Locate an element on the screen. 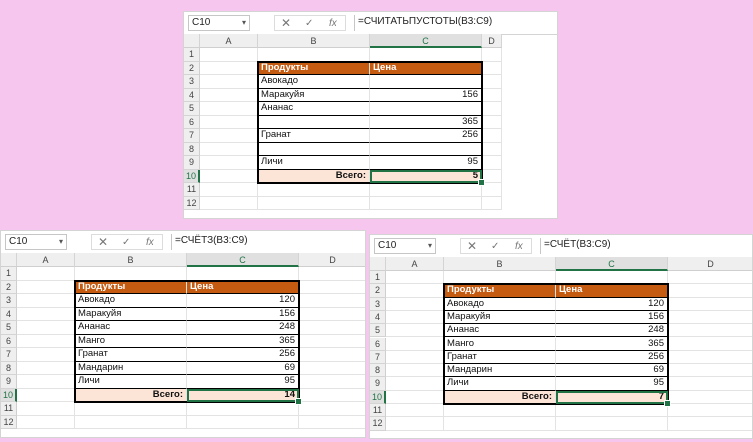  row-header: 7 is located at coordinates (9, 355).